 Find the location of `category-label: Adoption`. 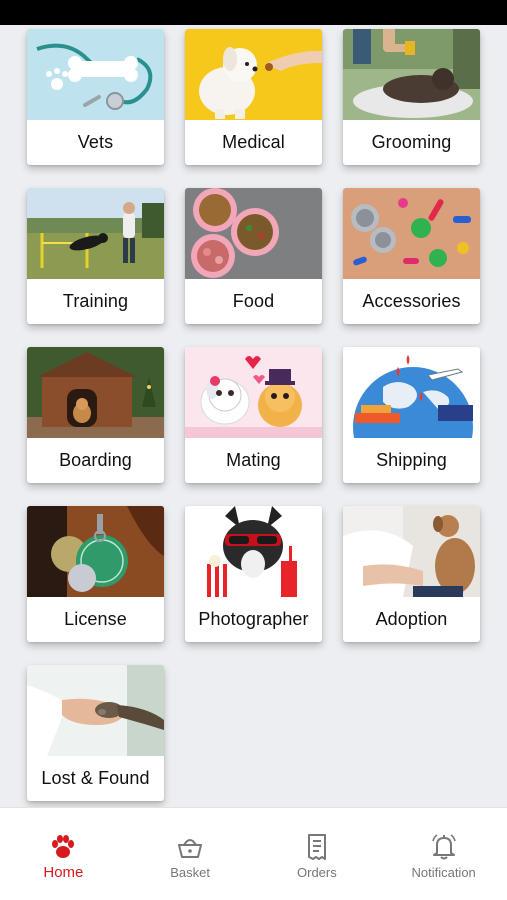

category-label: Adoption is located at coordinates (411, 619).